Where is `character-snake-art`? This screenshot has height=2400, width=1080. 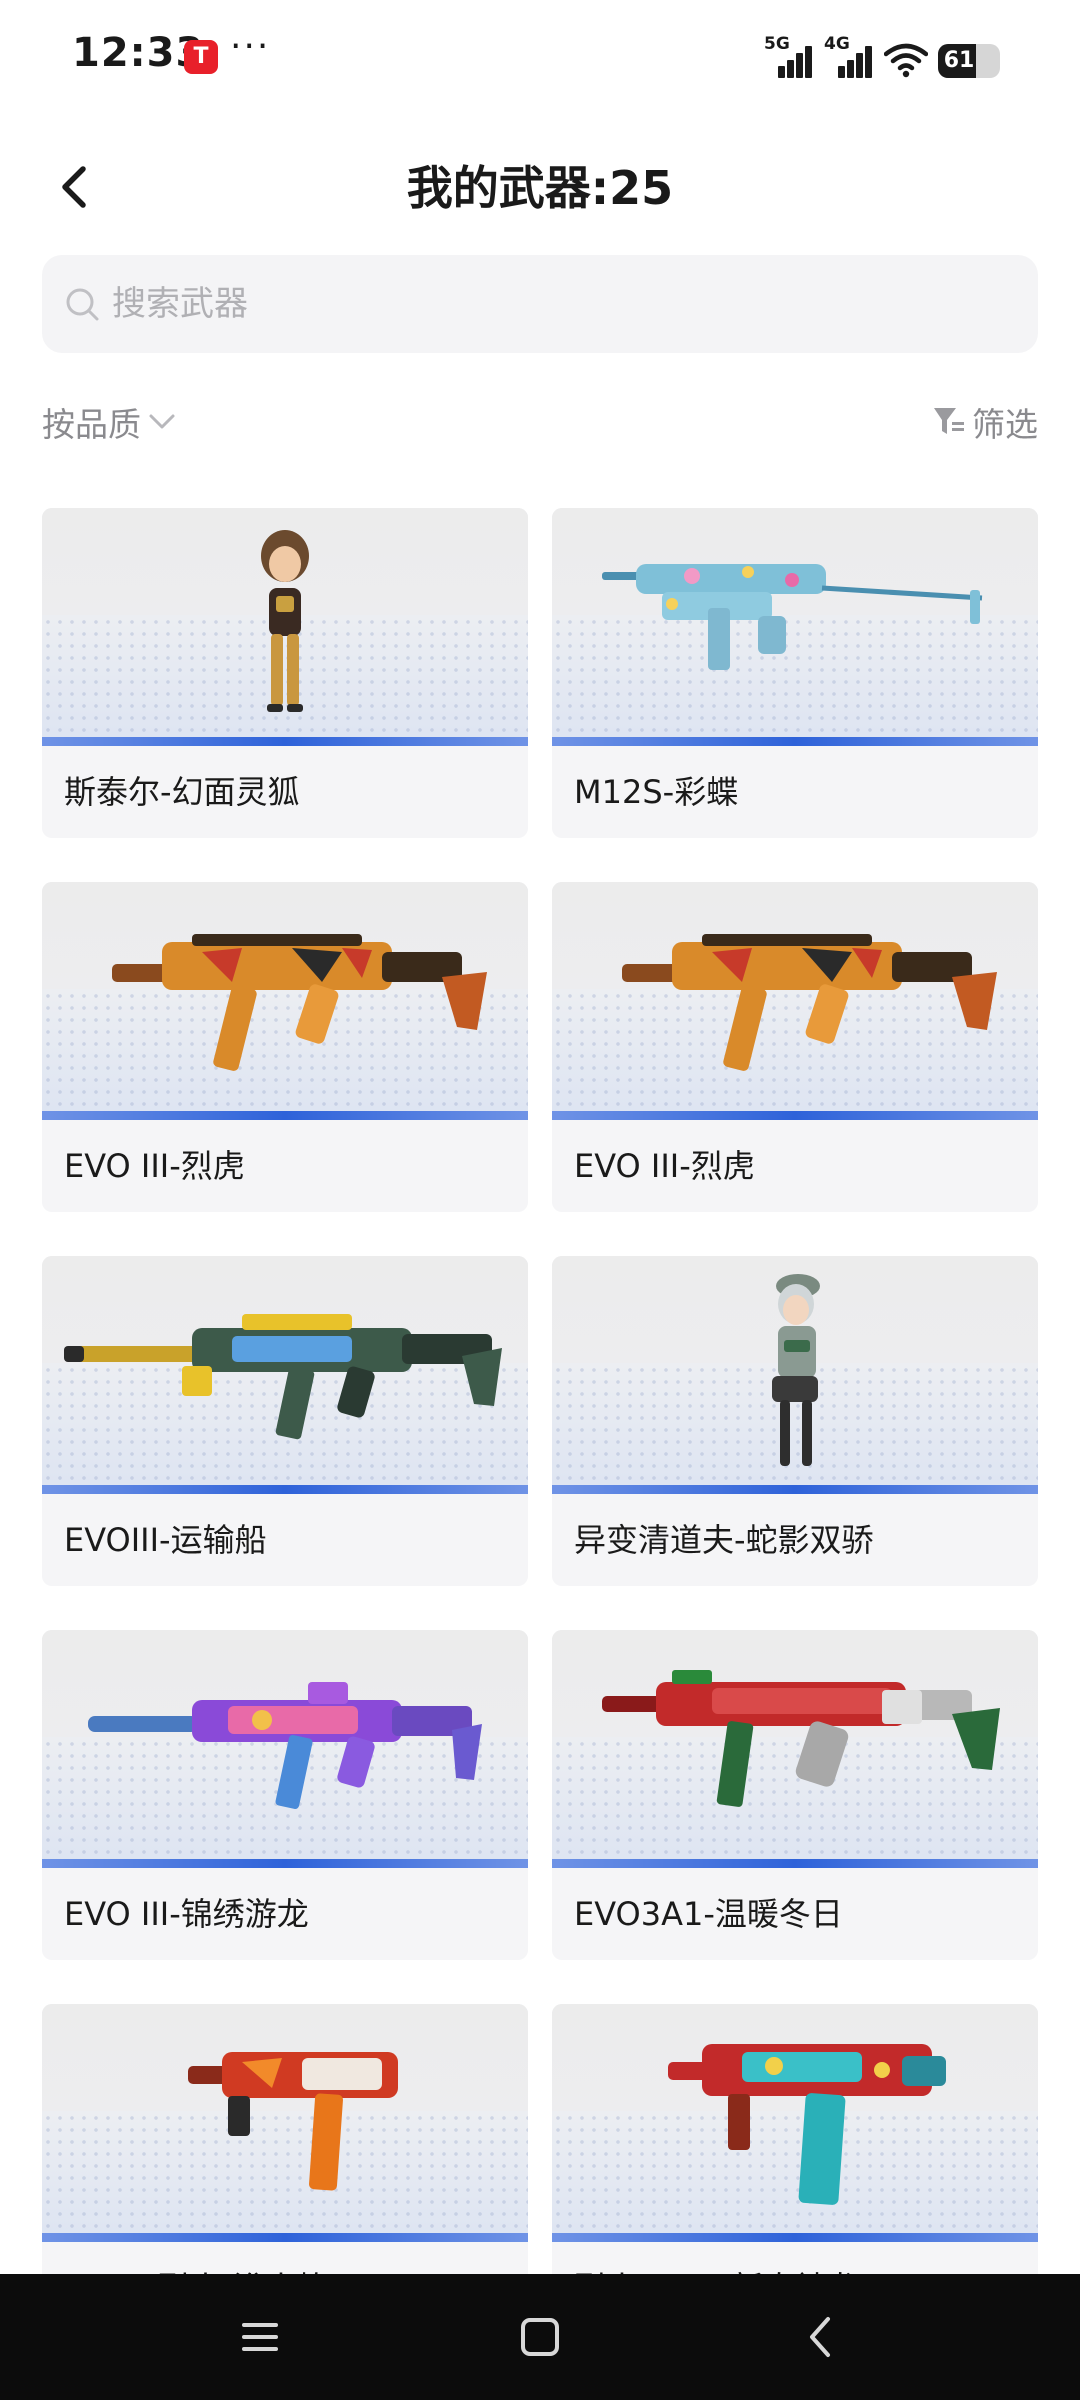
character-snake-art is located at coordinates (796, 1370).